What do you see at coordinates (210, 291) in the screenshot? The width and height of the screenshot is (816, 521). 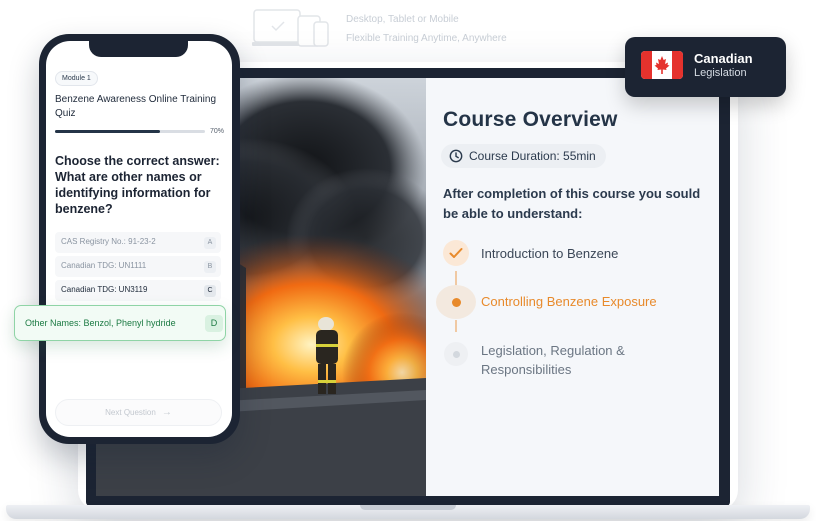 I see `answer-key: C` at bounding box center [210, 291].